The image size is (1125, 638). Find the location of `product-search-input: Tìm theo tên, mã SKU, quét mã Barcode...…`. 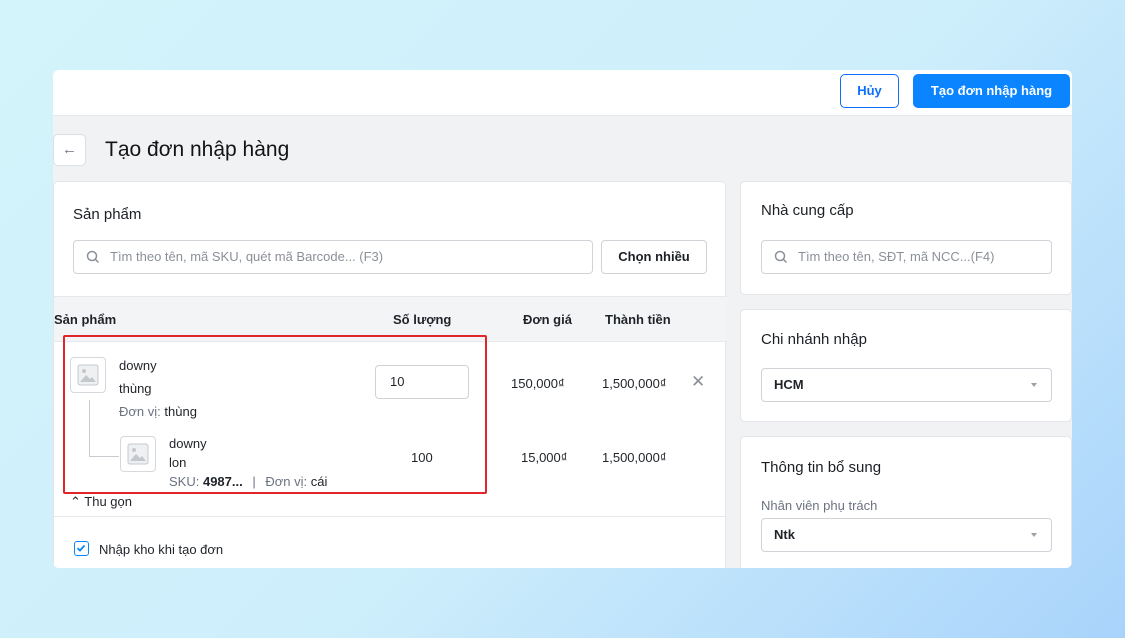

product-search-input: Tìm theo tên, mã SKU, quét mã Barcode...… is located at coordinates (333, 257).